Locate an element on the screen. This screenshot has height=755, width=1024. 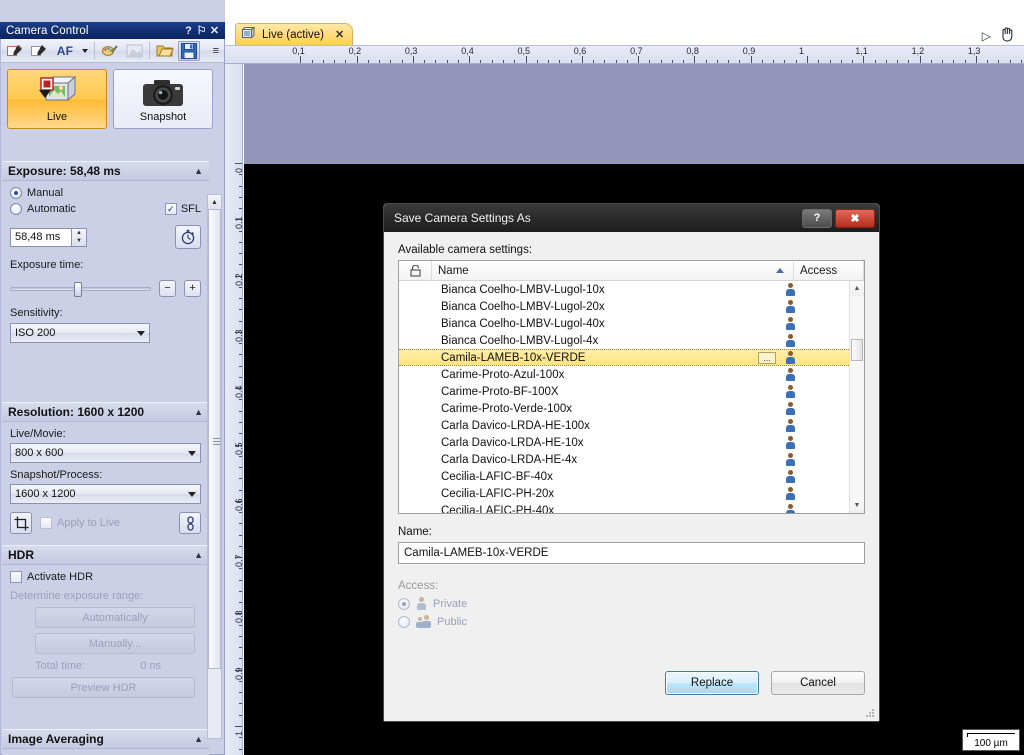
table-row: Bianca Coelho-LMBV-Lugol-40x is located at coordinates (624, 323).